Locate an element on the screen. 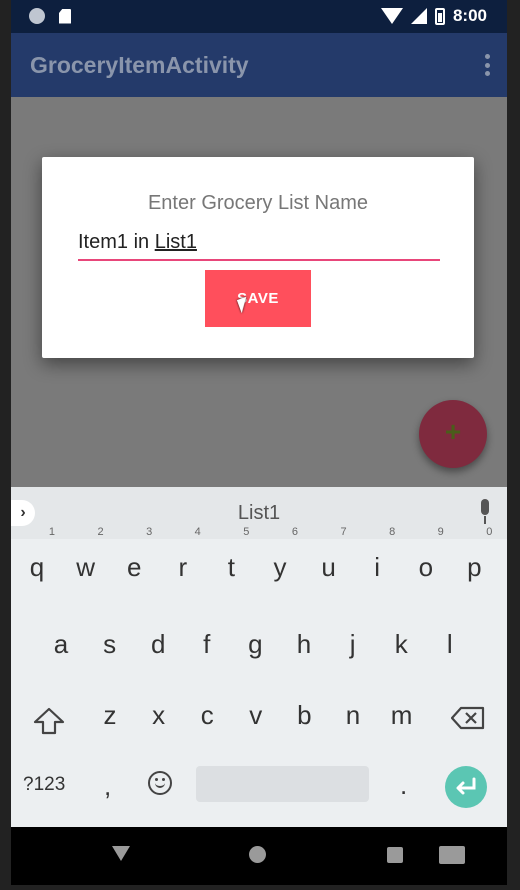  key-r: r4 is located at coordinates (183, 560).